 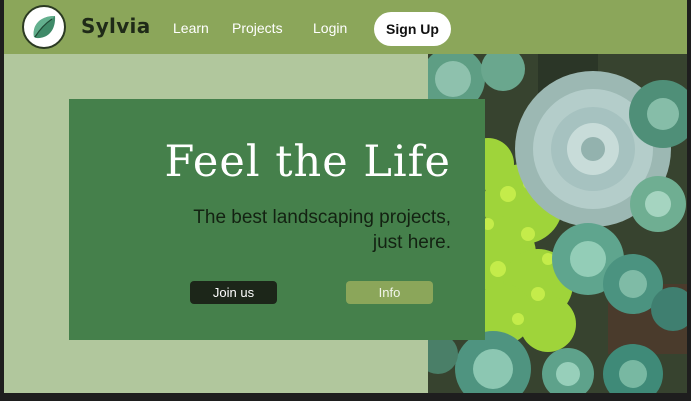 I want to click on info-button: Info, so click(x=389, y=292).